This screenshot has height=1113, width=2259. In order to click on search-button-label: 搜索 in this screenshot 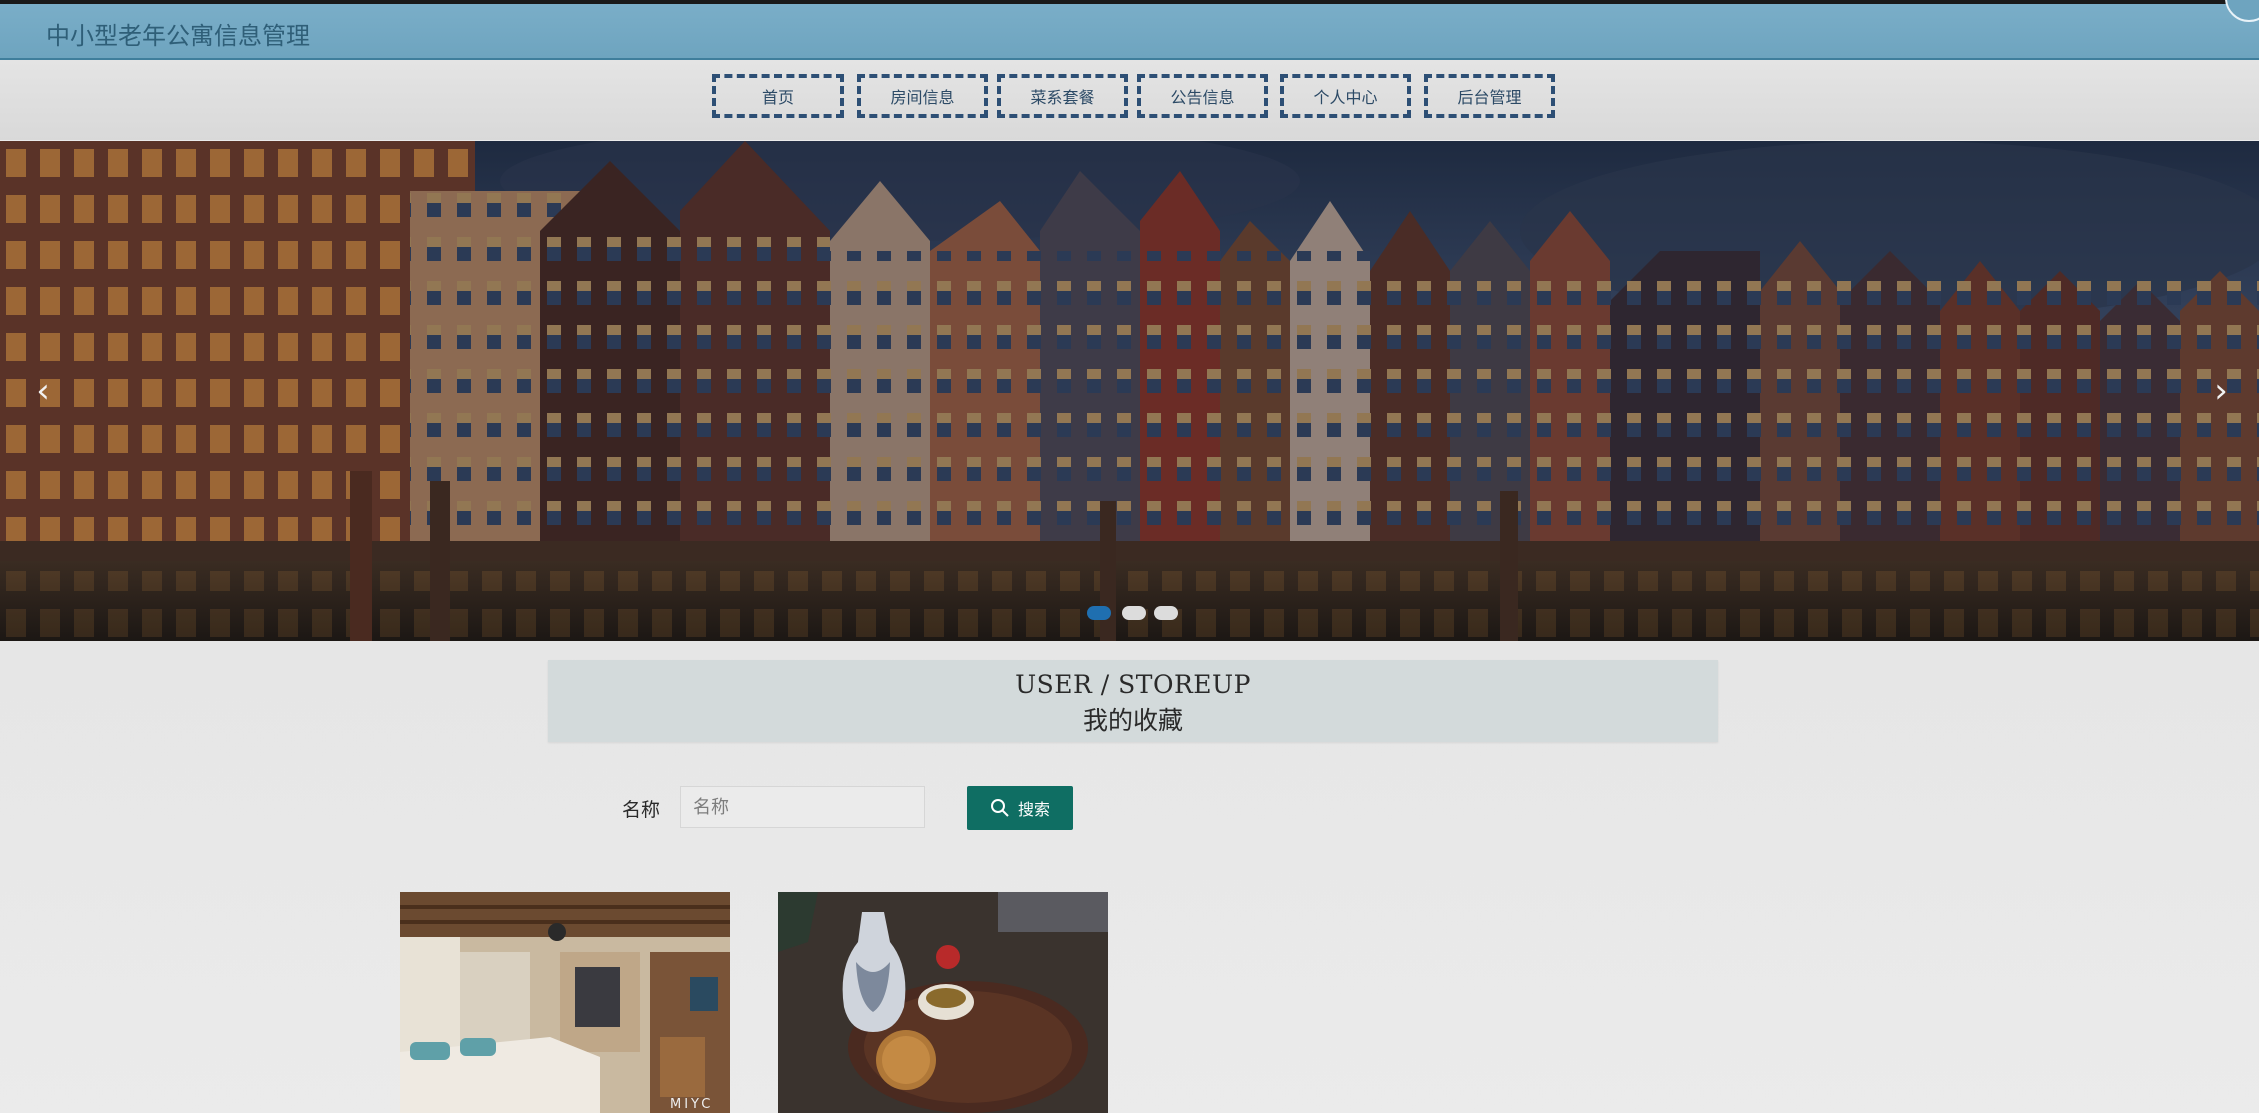, I will do `click(1033, 809)`.